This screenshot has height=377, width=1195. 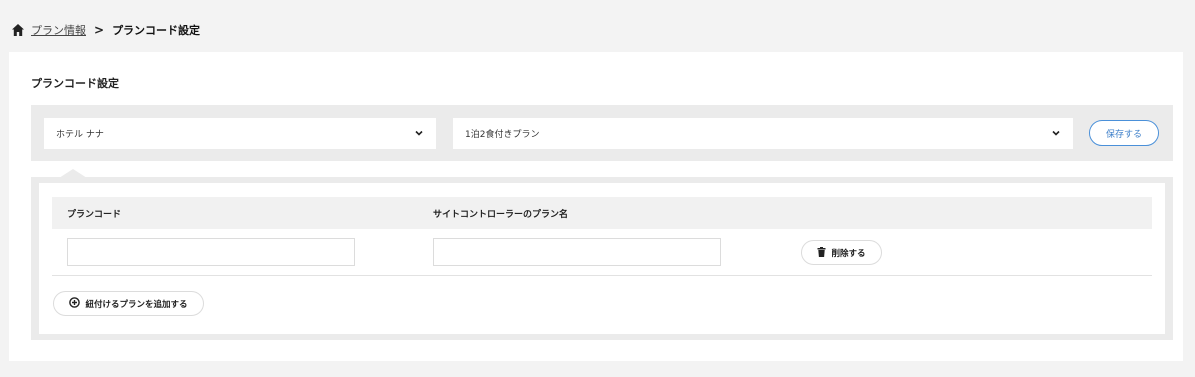 What do you see at coordinates (502, 135) in the screenshot?
I see `plan-select-value: 1泊2食付きプラン` at bounding box center [502, 135].